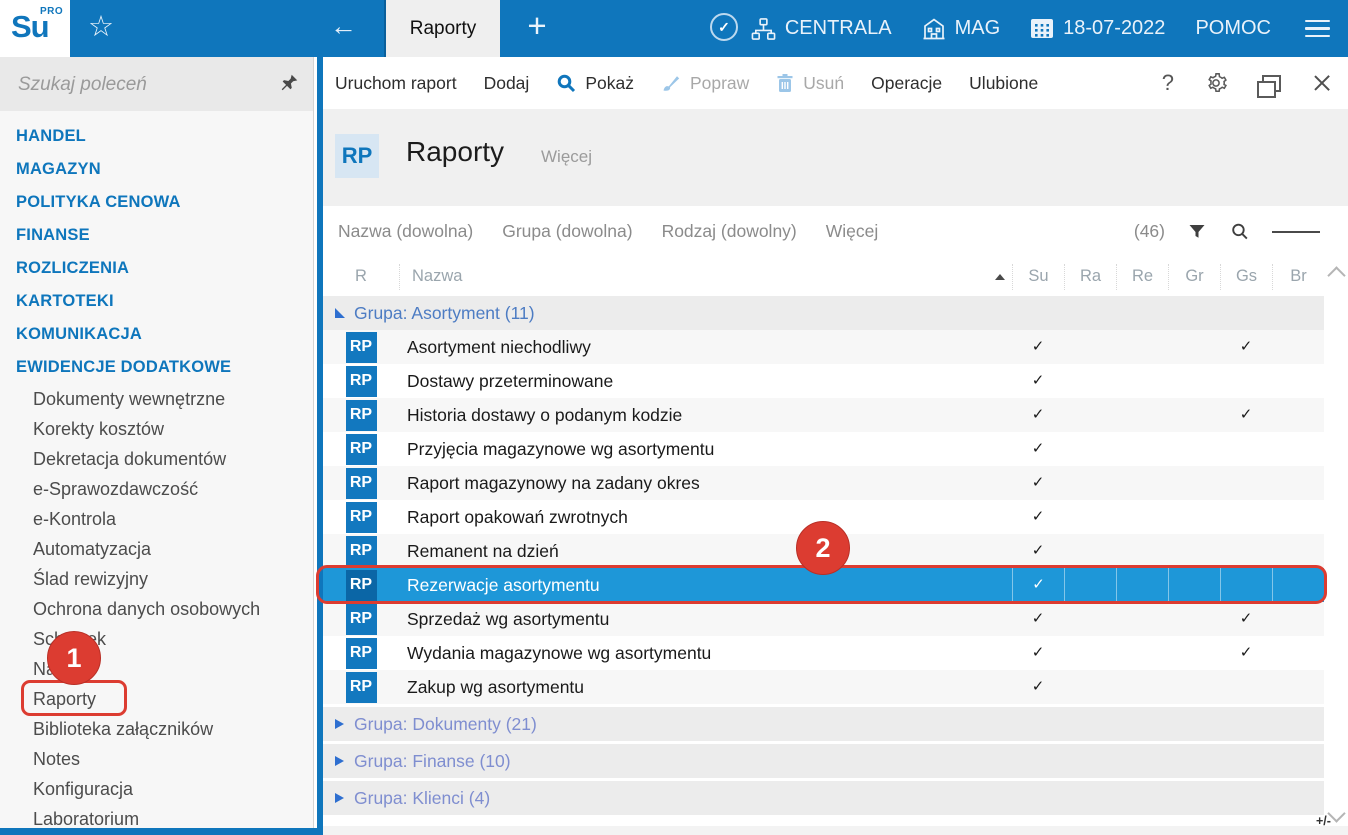 This screenshot has height=835, width=1348. I want to click on zoom-indicator: +/-, so click(1323, 821).